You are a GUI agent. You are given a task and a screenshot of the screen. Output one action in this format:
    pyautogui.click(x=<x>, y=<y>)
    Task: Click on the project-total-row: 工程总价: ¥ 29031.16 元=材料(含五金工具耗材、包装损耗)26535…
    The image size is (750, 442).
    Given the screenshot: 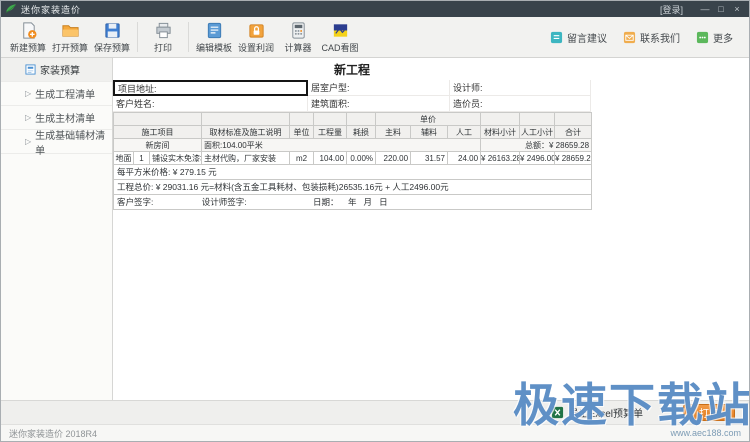 What is the action you would take?
    pyautogui.click(x=353, y=187)
    